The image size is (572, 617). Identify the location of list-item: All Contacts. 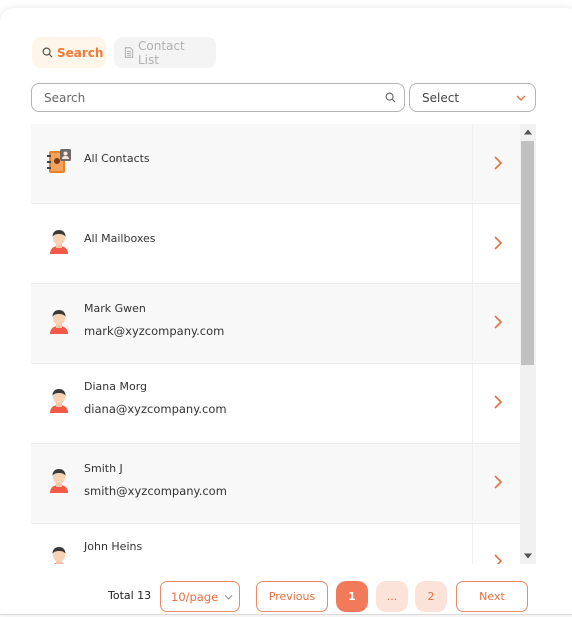
(275, 164).